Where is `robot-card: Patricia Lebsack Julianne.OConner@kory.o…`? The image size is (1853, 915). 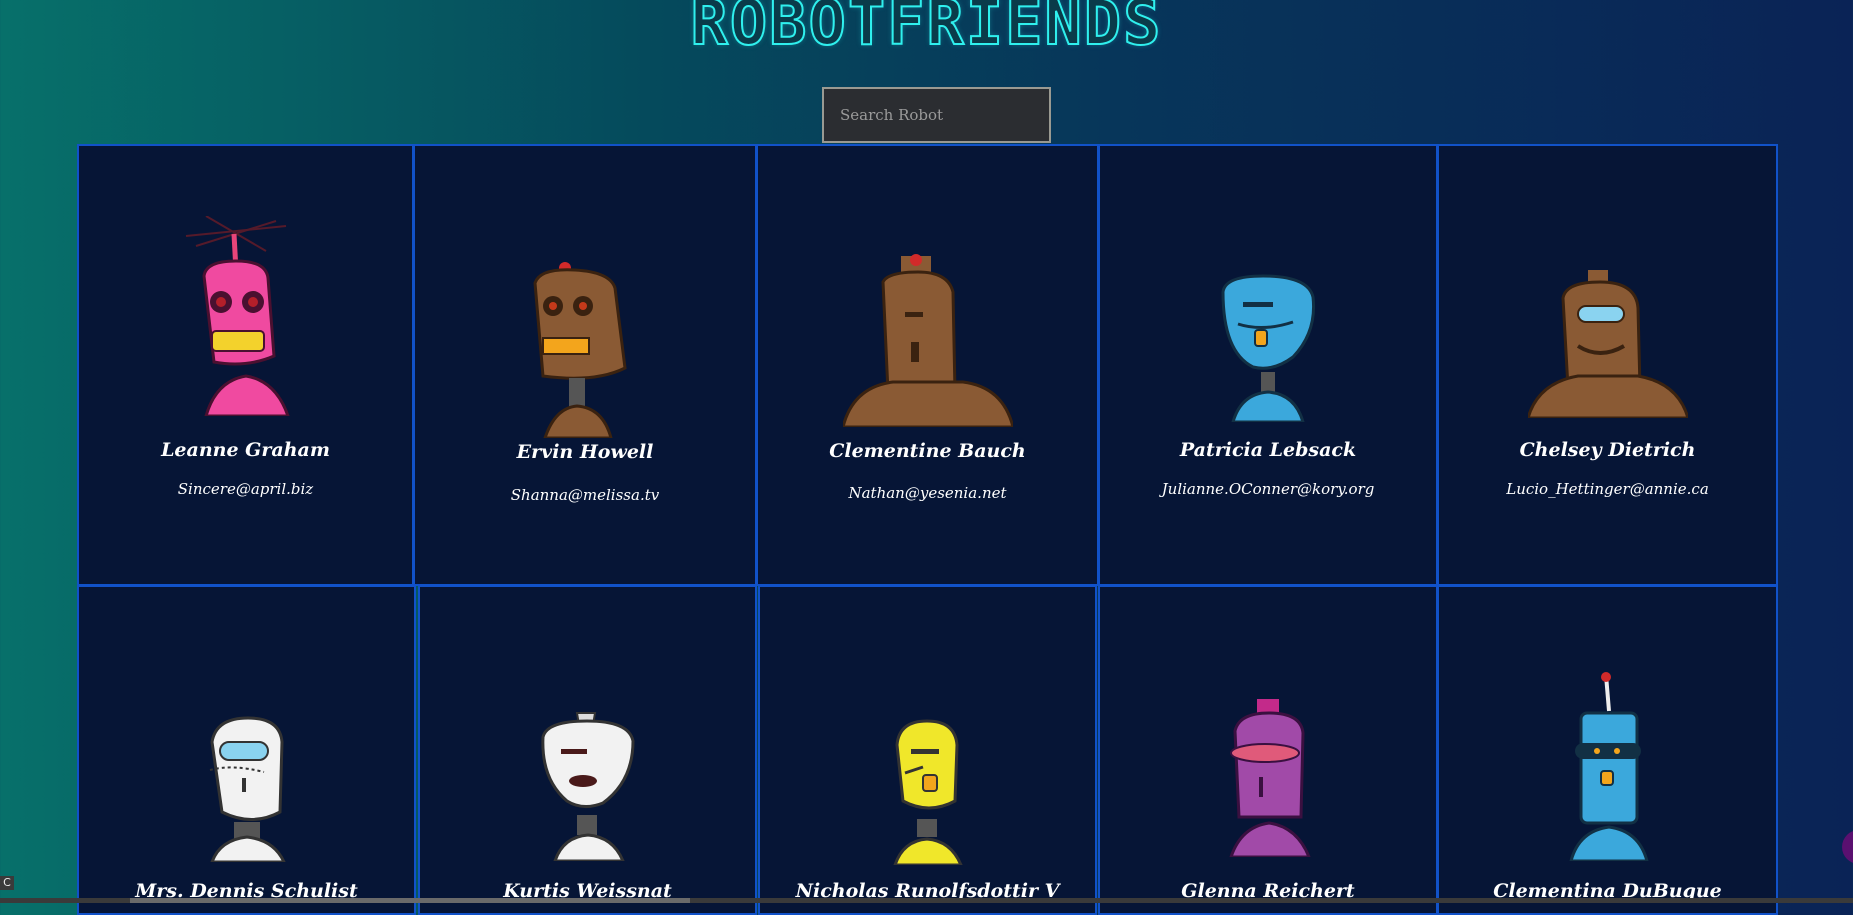 robot-card: Patricia Lebsack Julianne.OConner@kory.o… is located at coordinates (1268, 365).